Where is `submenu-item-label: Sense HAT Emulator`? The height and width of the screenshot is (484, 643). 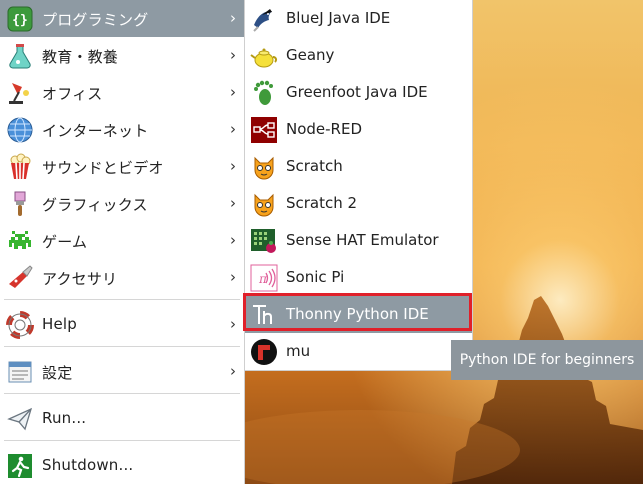
submenu-item-label: Sense HAT Emulator is located at coordinates (362, 240).